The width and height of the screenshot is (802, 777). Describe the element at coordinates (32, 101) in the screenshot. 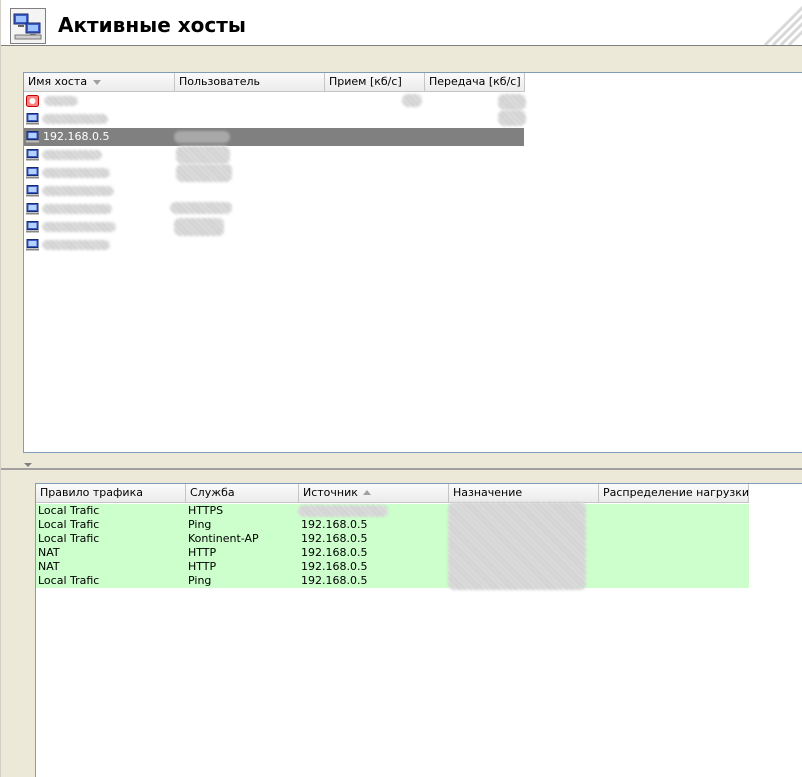

I see `warning-host-icon` at that location.